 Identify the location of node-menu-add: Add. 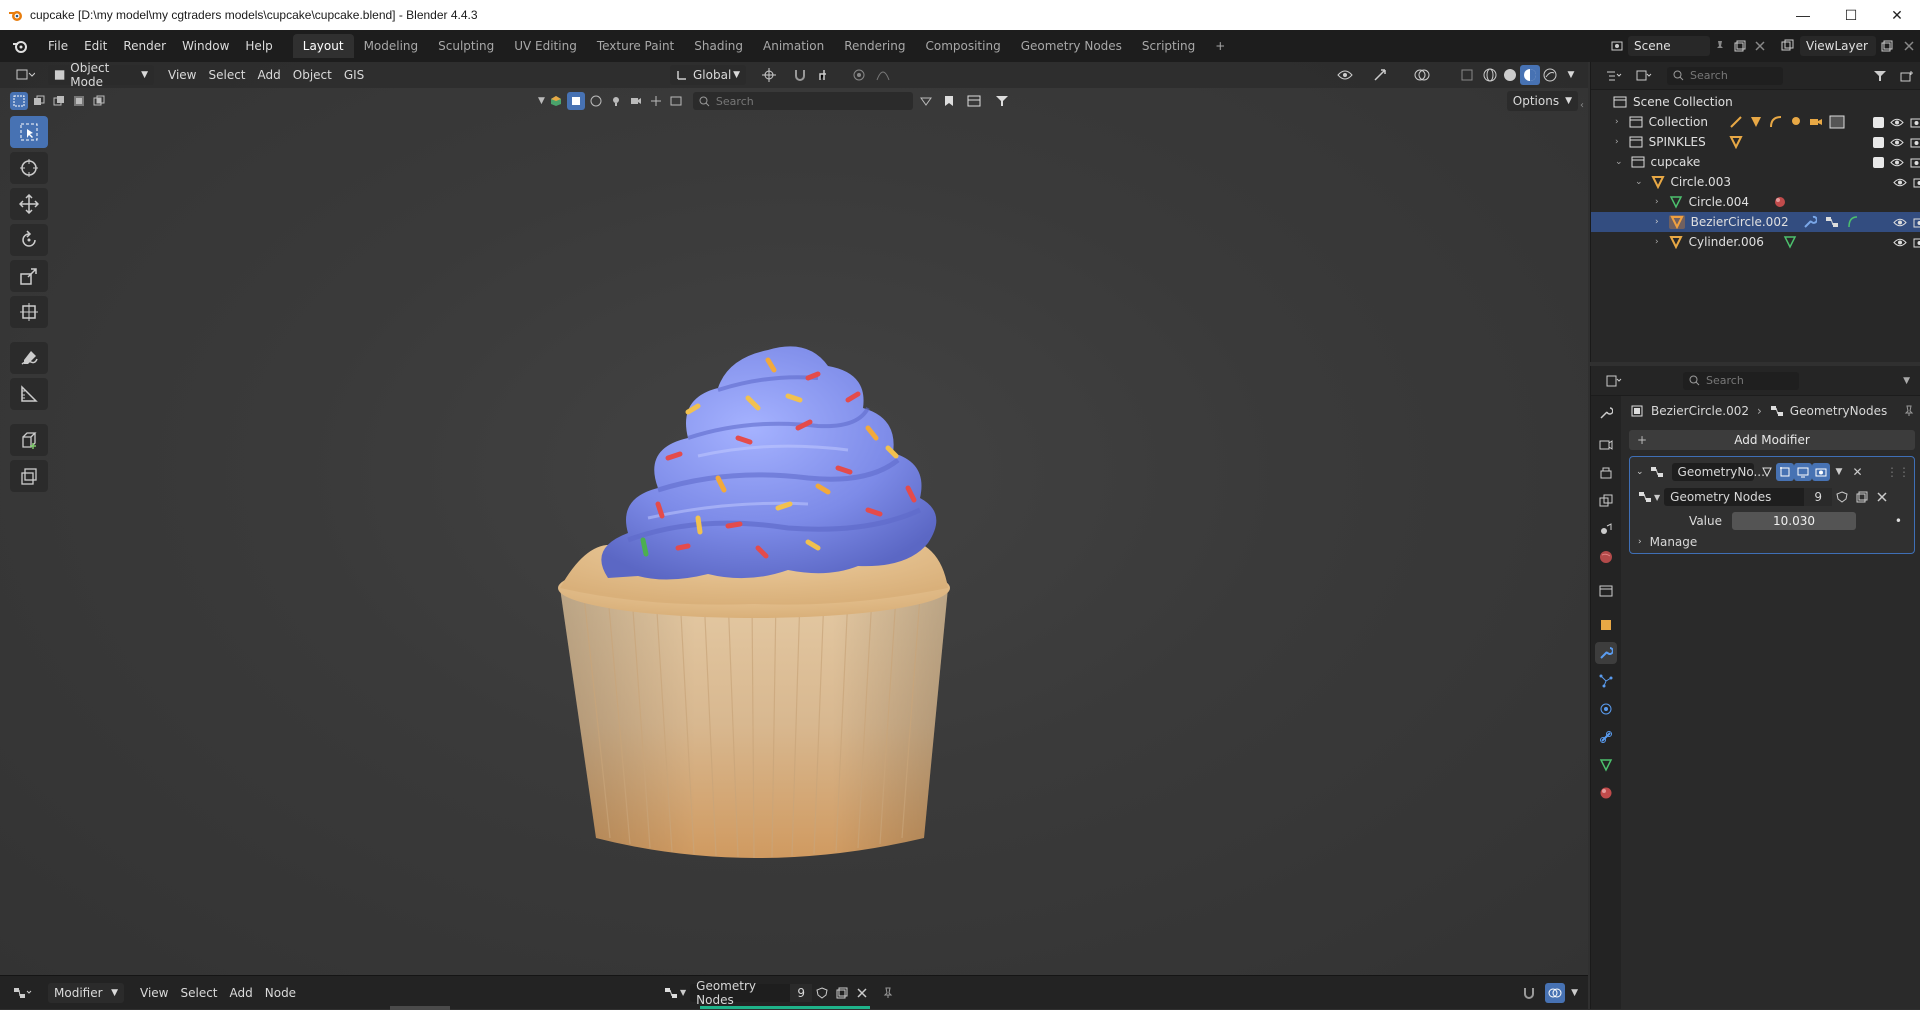
(241, 993).